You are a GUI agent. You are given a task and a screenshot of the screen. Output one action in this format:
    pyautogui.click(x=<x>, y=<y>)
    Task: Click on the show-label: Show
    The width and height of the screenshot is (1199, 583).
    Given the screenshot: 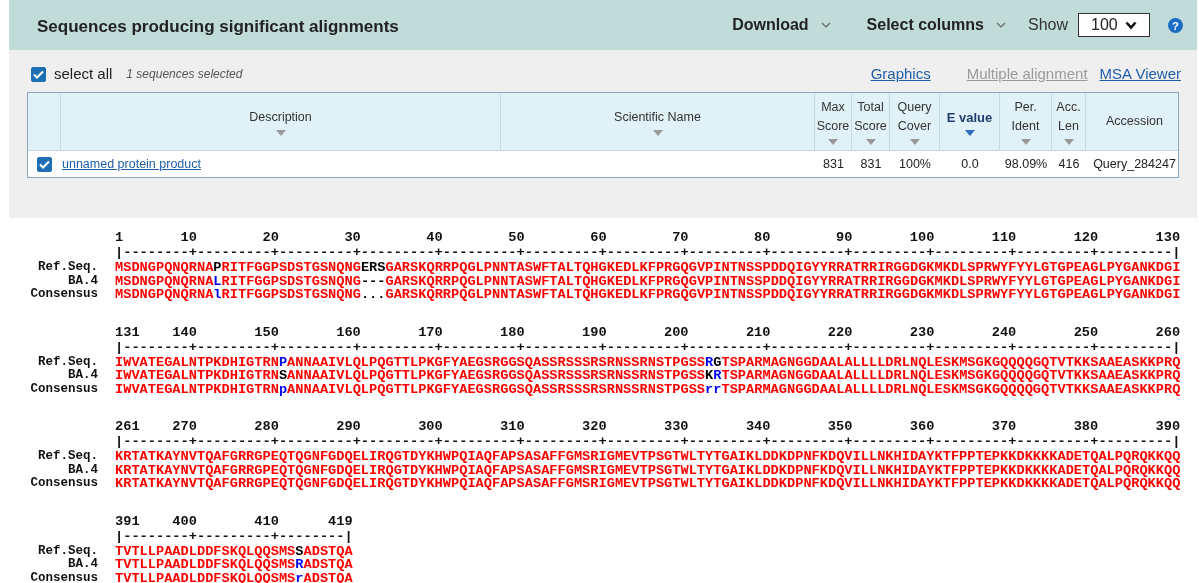 What is the action you would take?
    pyautogui.click(x=1047, y=25)
    